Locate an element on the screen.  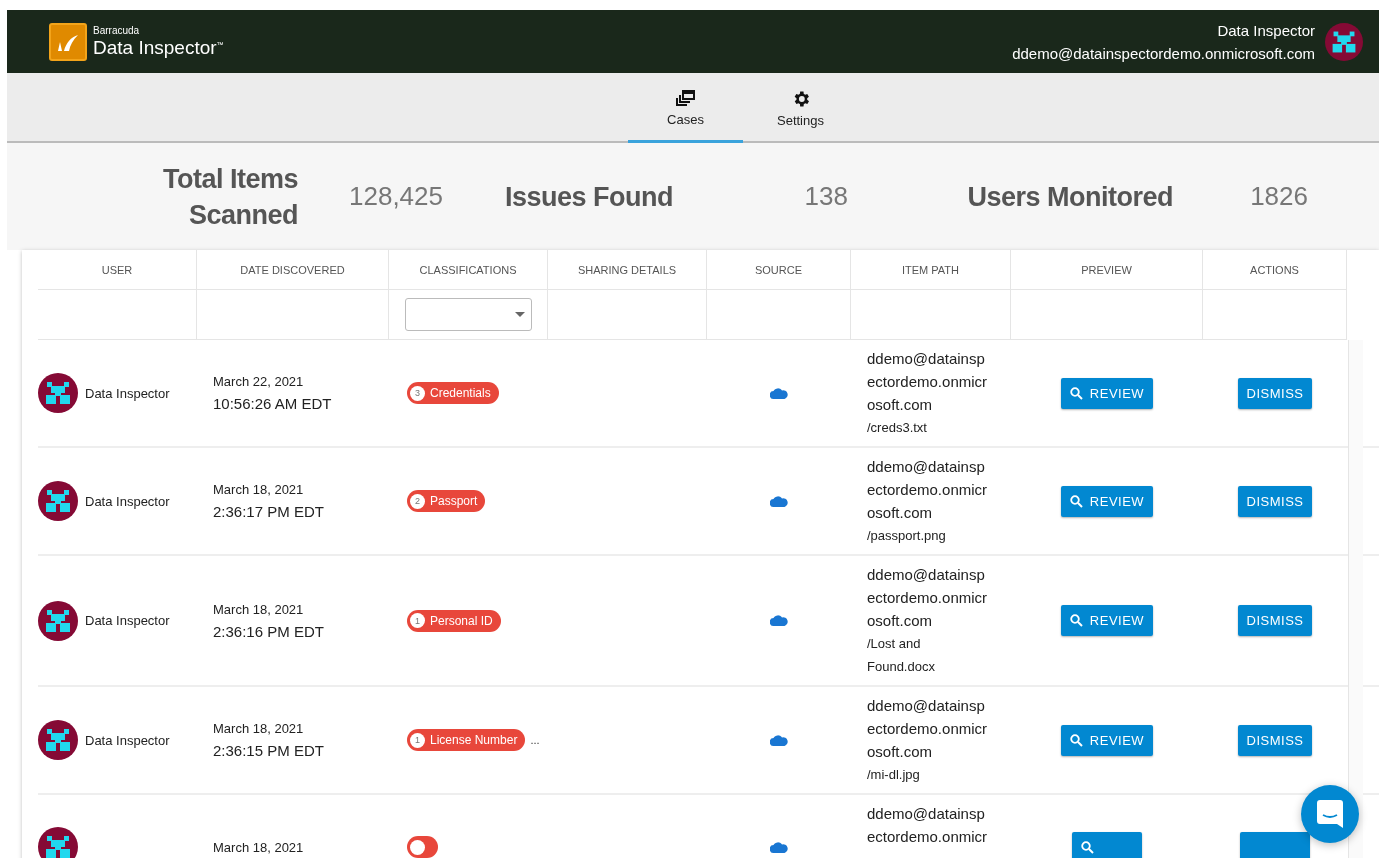
stat-label: Issues Found is located at coordinates (588, 197).